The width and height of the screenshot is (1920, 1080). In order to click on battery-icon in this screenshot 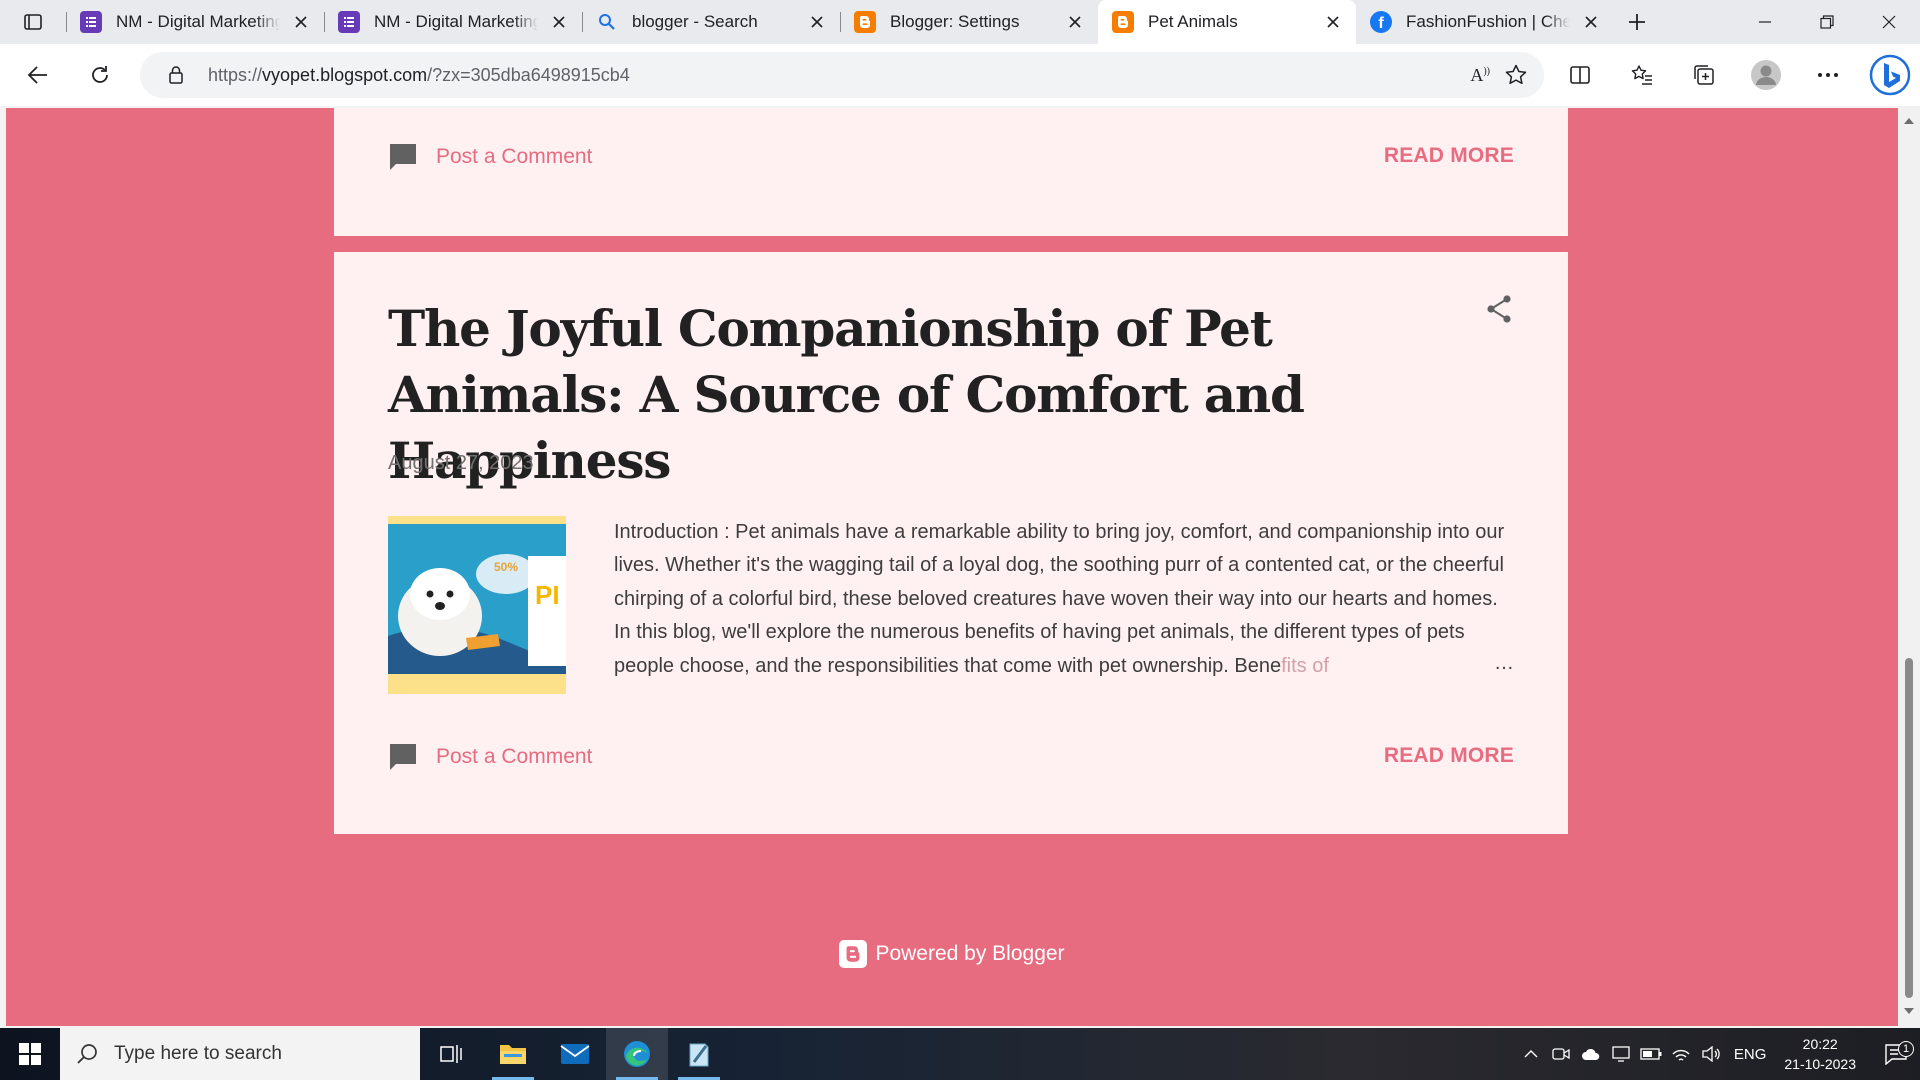, I will do `click(1651, 1054)`.